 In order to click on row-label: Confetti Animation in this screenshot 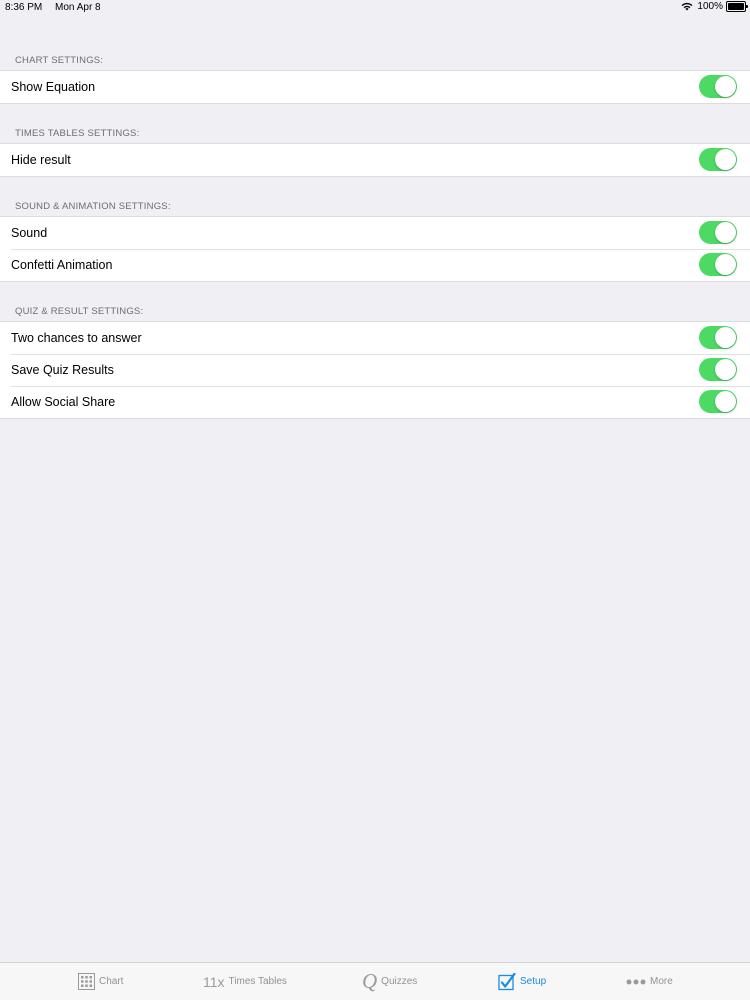, I will do `click(62, 265)`.